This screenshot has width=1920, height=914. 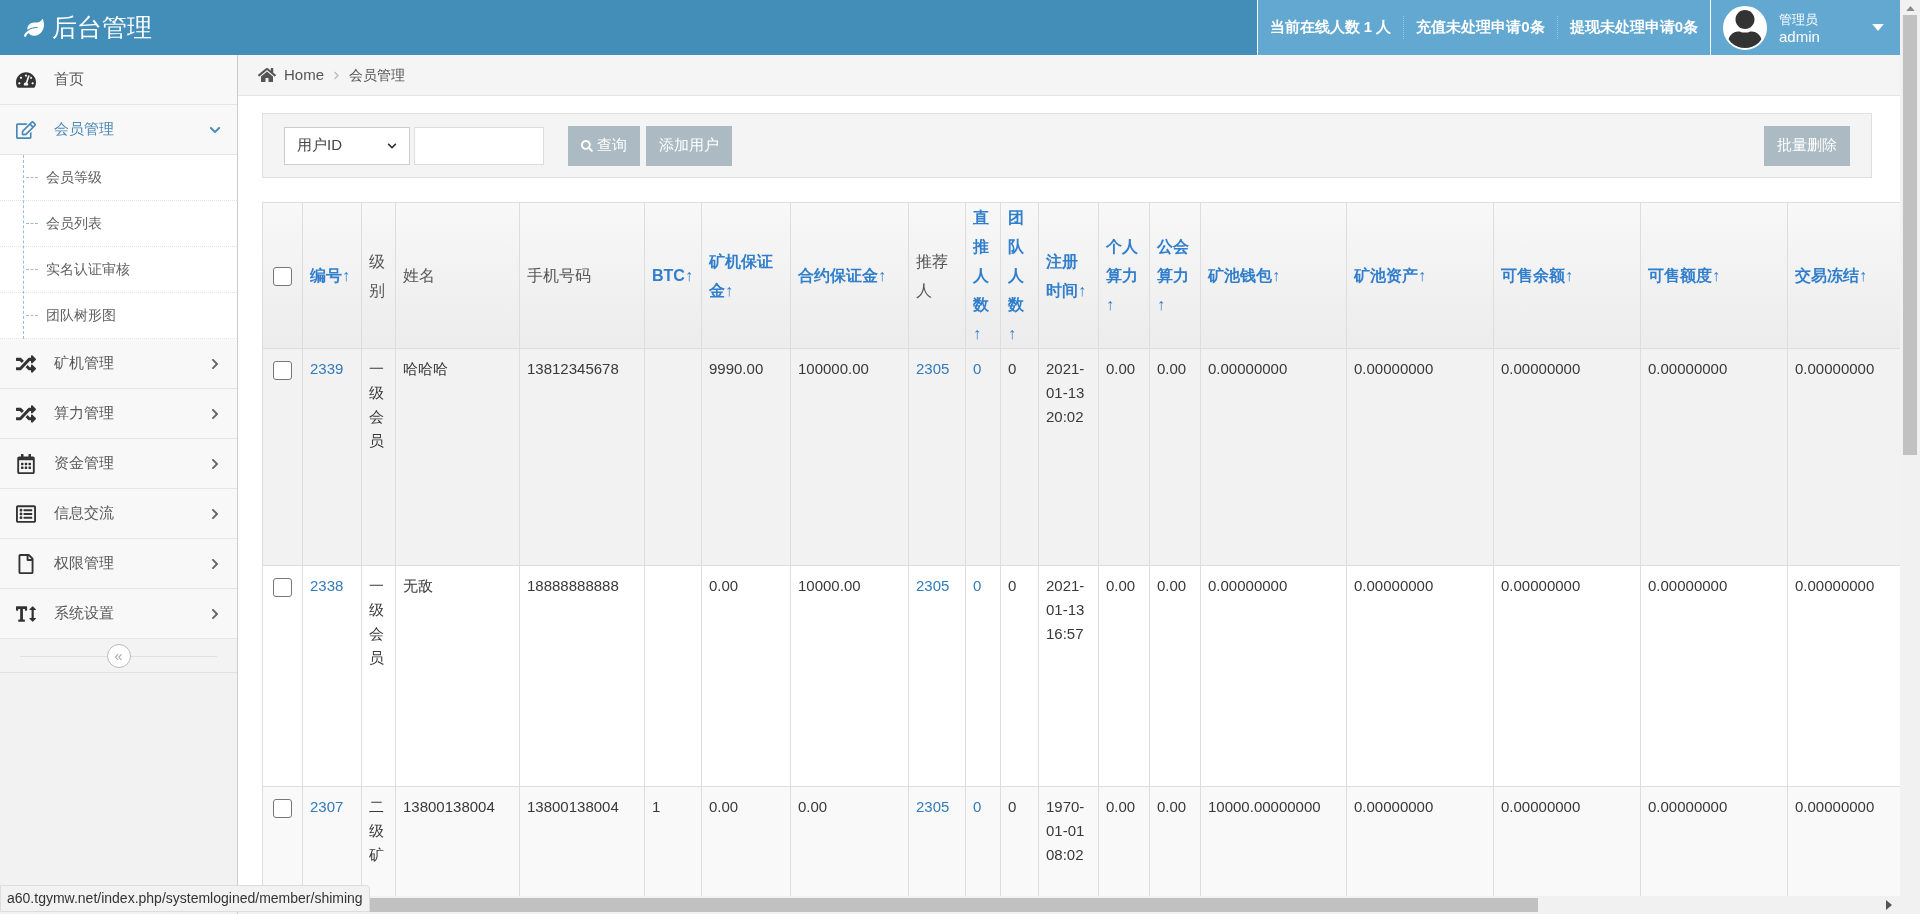 What do you see at coordinates (304, 75) in the screenshot?
I see `breadcrumb-item: Home` at bounding box center [304, 75].